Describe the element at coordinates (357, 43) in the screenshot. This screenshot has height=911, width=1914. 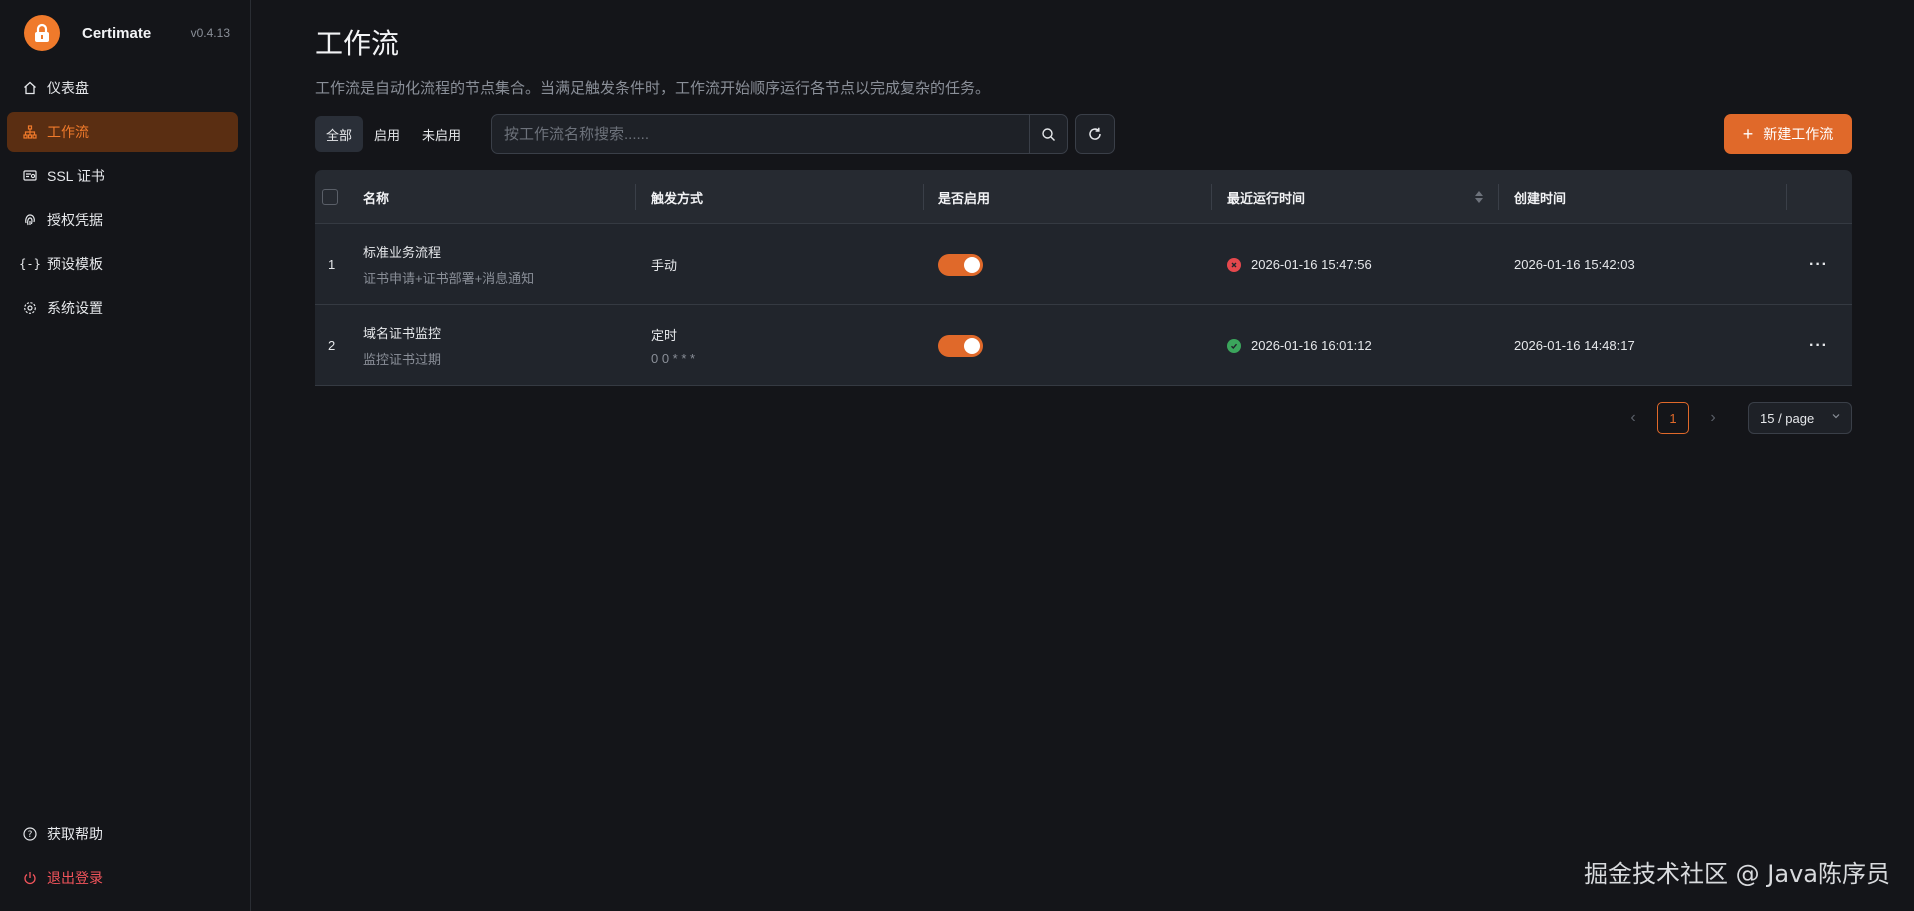
I see `page-title: 工作流` at that location.